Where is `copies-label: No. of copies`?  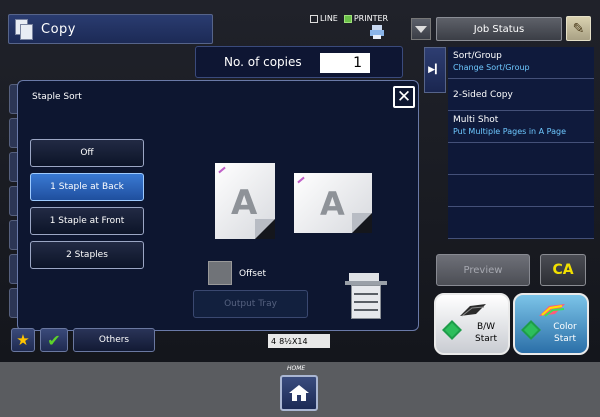
copies-label: No. of copies is located at coordinates (263, 62).